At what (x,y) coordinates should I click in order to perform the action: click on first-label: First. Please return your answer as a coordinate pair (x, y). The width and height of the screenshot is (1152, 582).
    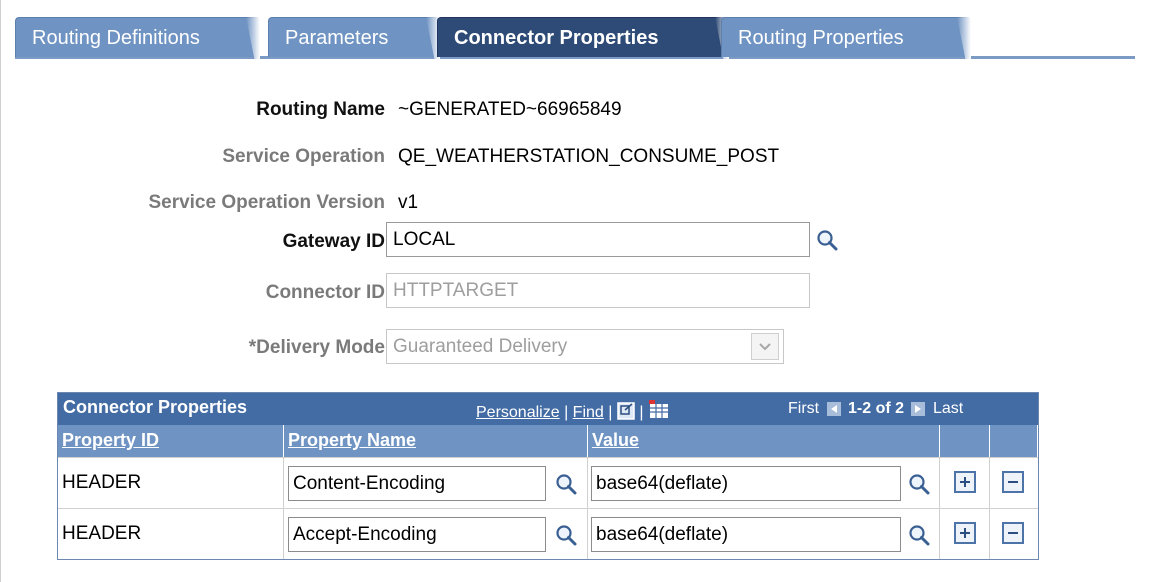
    Looking at the image, I should click on (804, 408).